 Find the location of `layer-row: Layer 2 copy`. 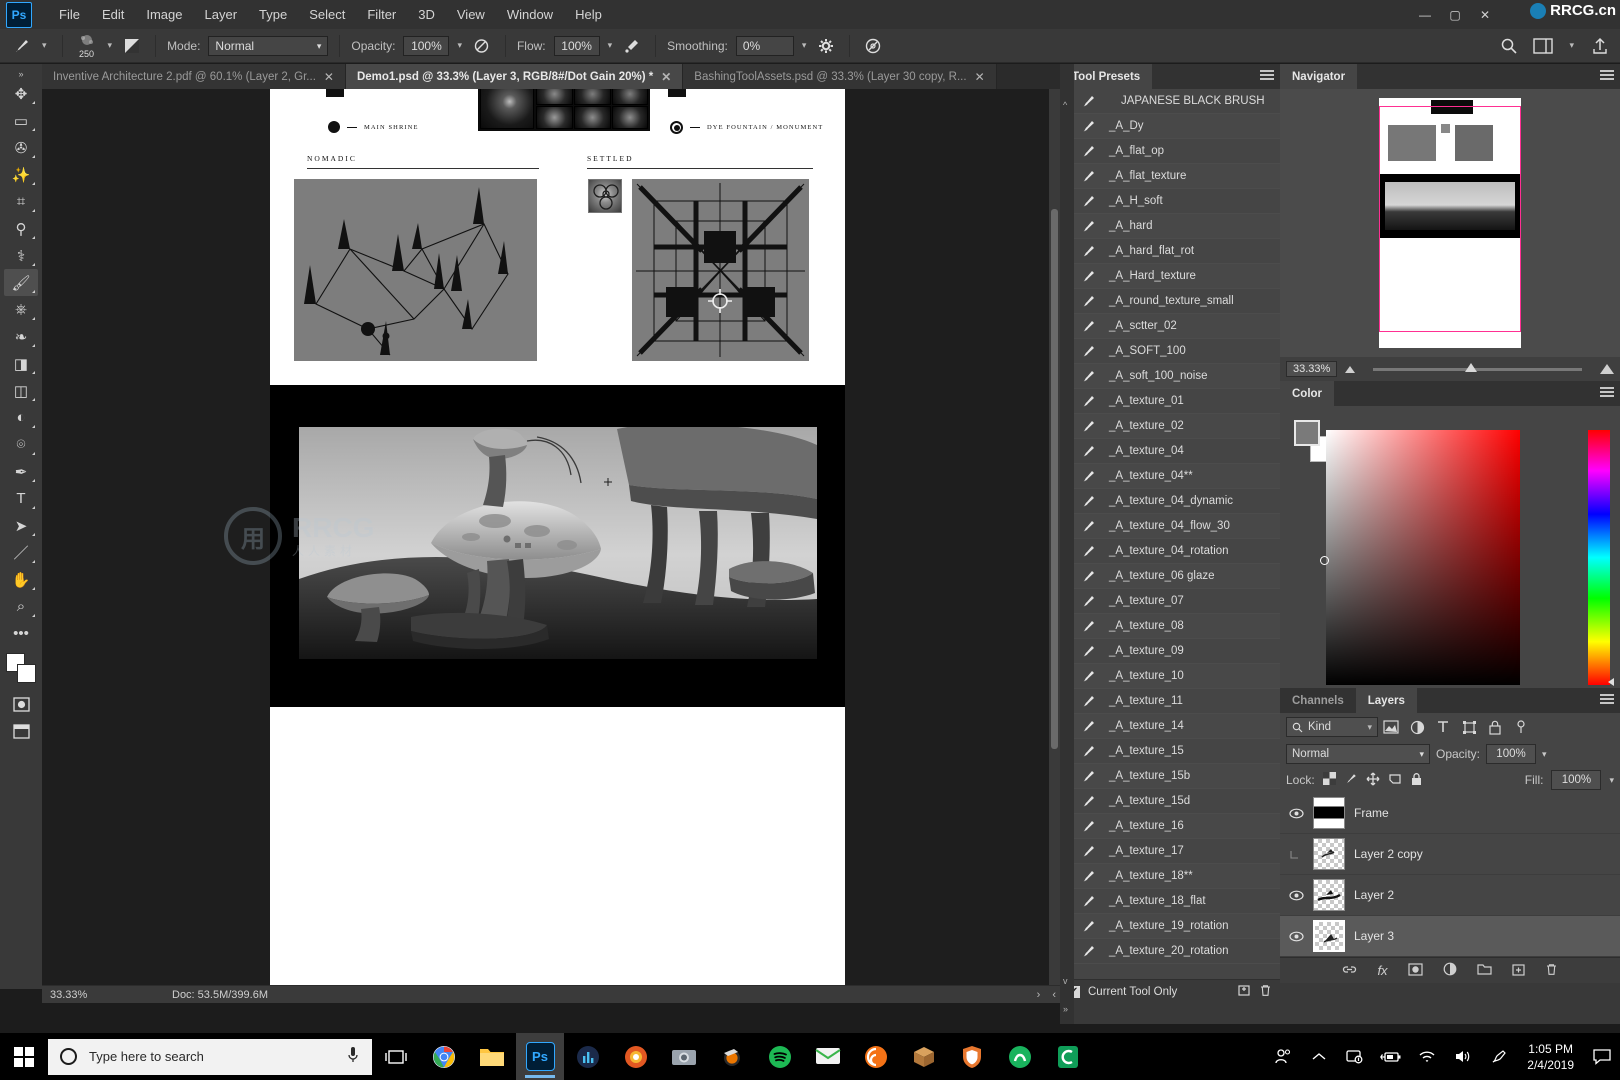

layer-row: Layer 2 copy is located at coordinates (1450, 854).